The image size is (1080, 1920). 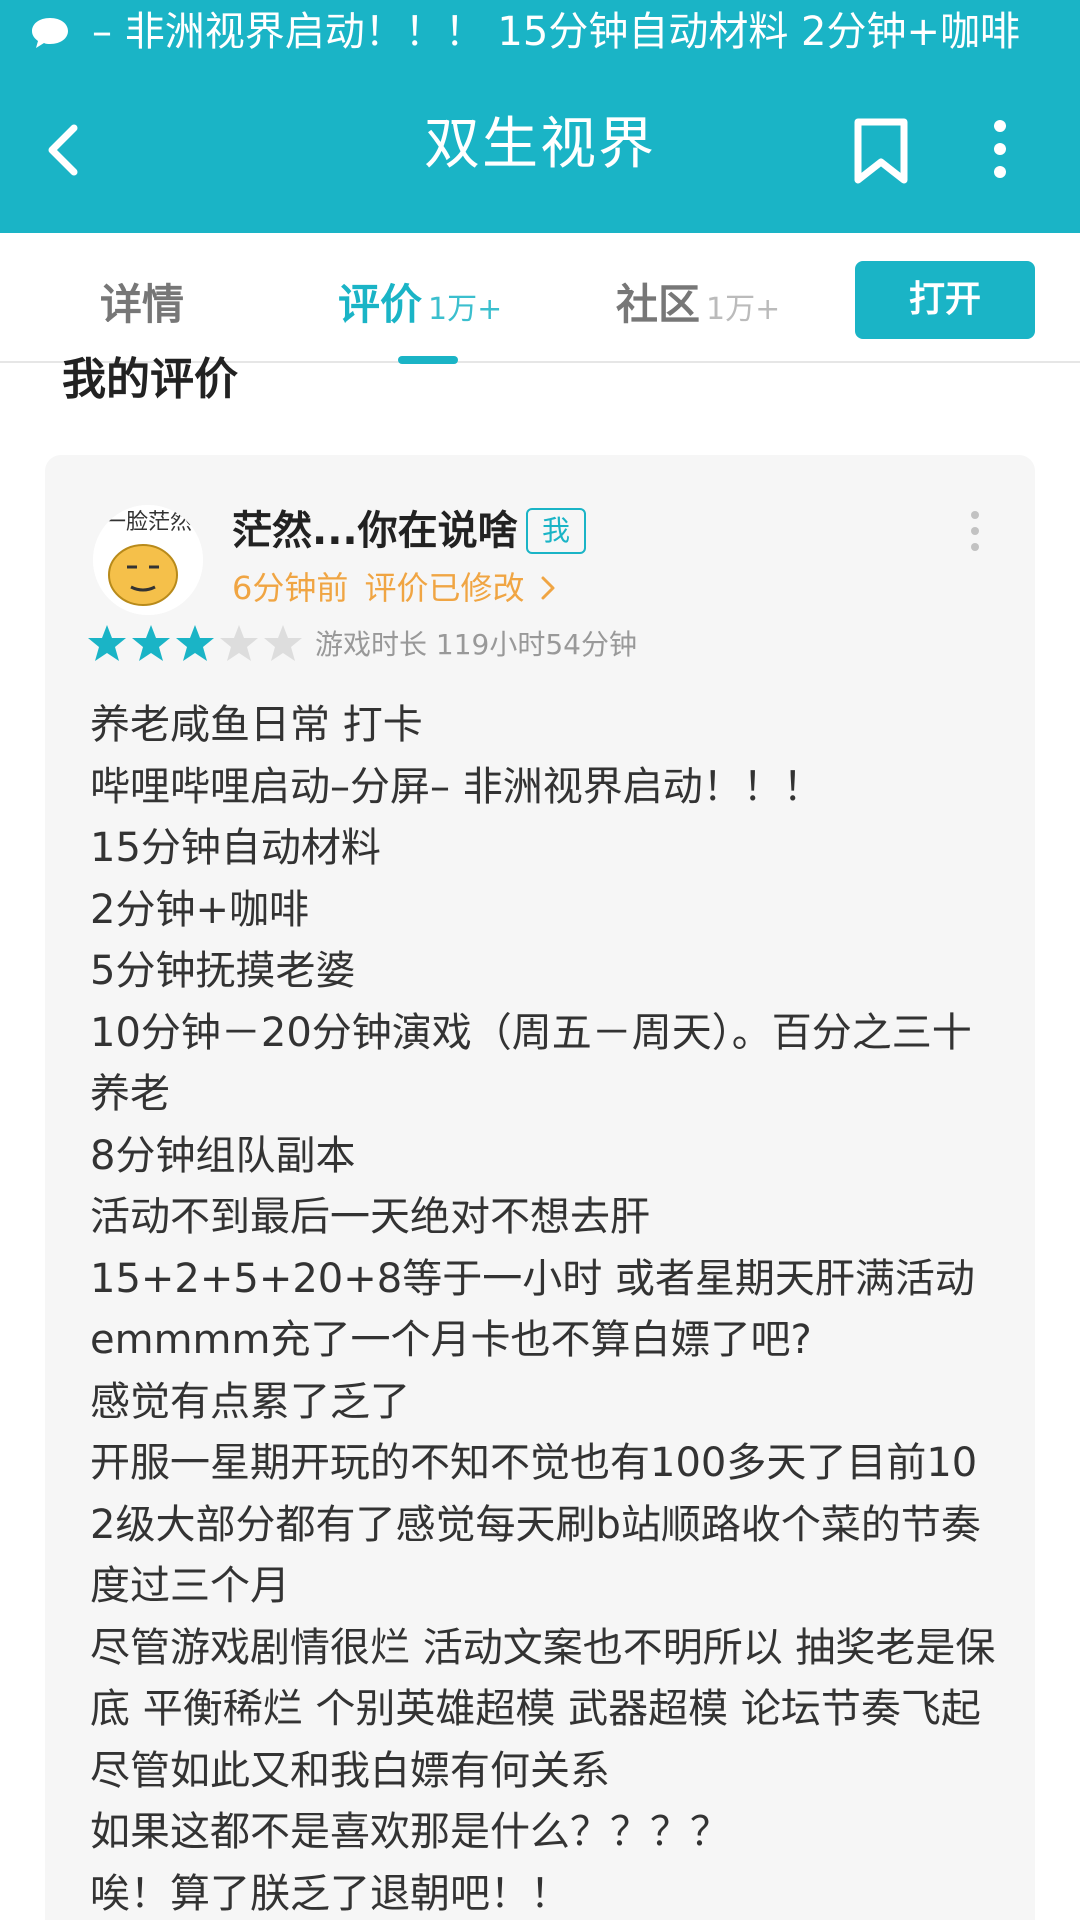 What do you see at coordinates (199, 909) in the screenshot?
I see `review-line: 2分钟+咖啡` at bounding box center [199, 909].